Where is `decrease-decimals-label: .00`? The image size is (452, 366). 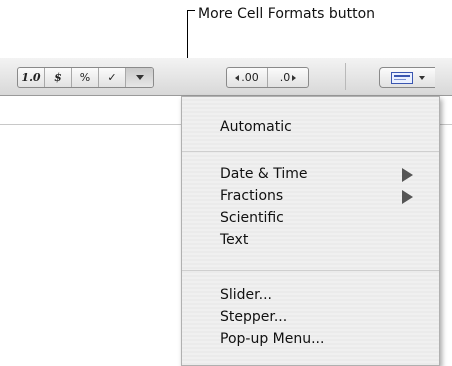
decrease-decimals-label: .00 is located at coordinates (250, 77).